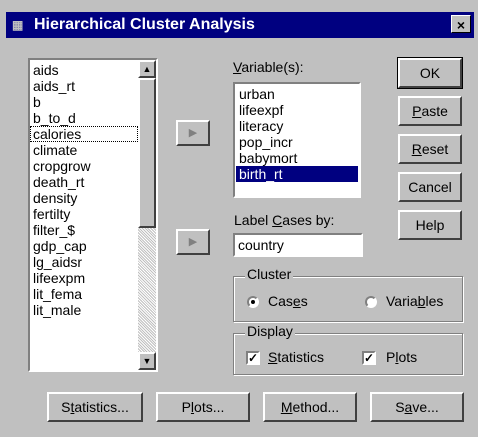  Describe the element at coordinates (84, 278) in the screenshot. I see `list-item: lifeexpm` at that location.